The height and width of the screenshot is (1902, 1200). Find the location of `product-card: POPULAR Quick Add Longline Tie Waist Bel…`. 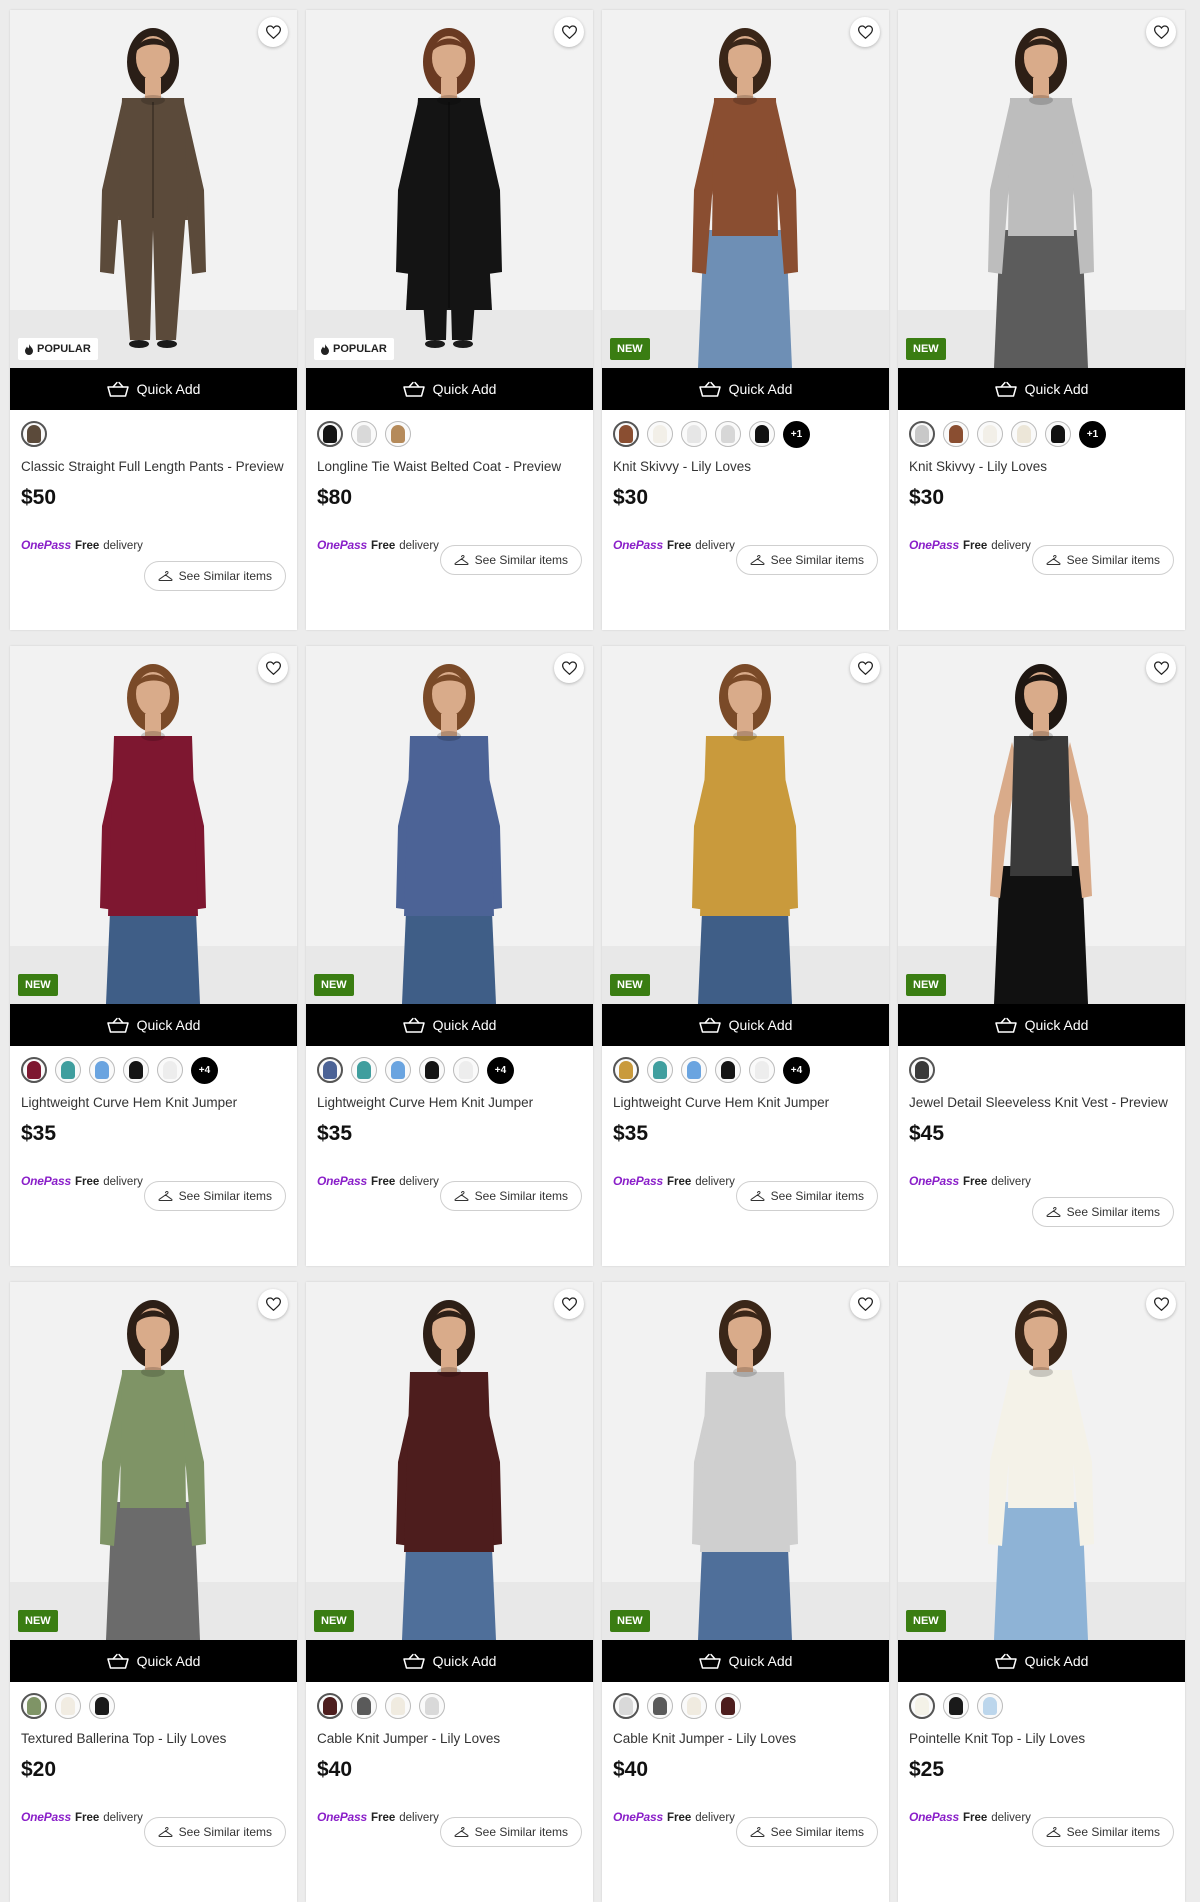

product-card: POPULAR Quick Add Longline Tie Waist Bel… is located at coordinates (449, 320).